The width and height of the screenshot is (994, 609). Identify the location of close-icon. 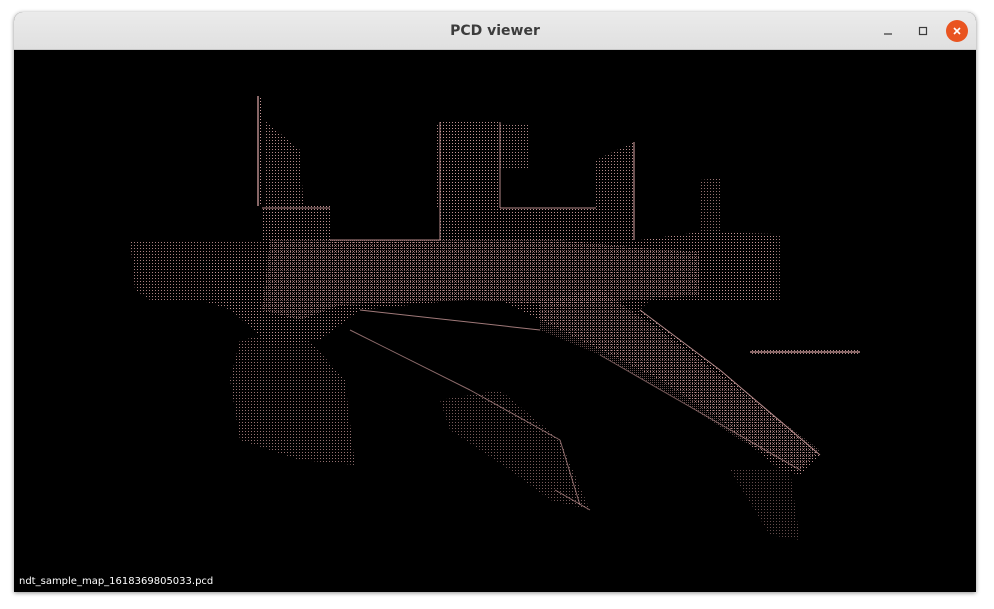
(957, 31).